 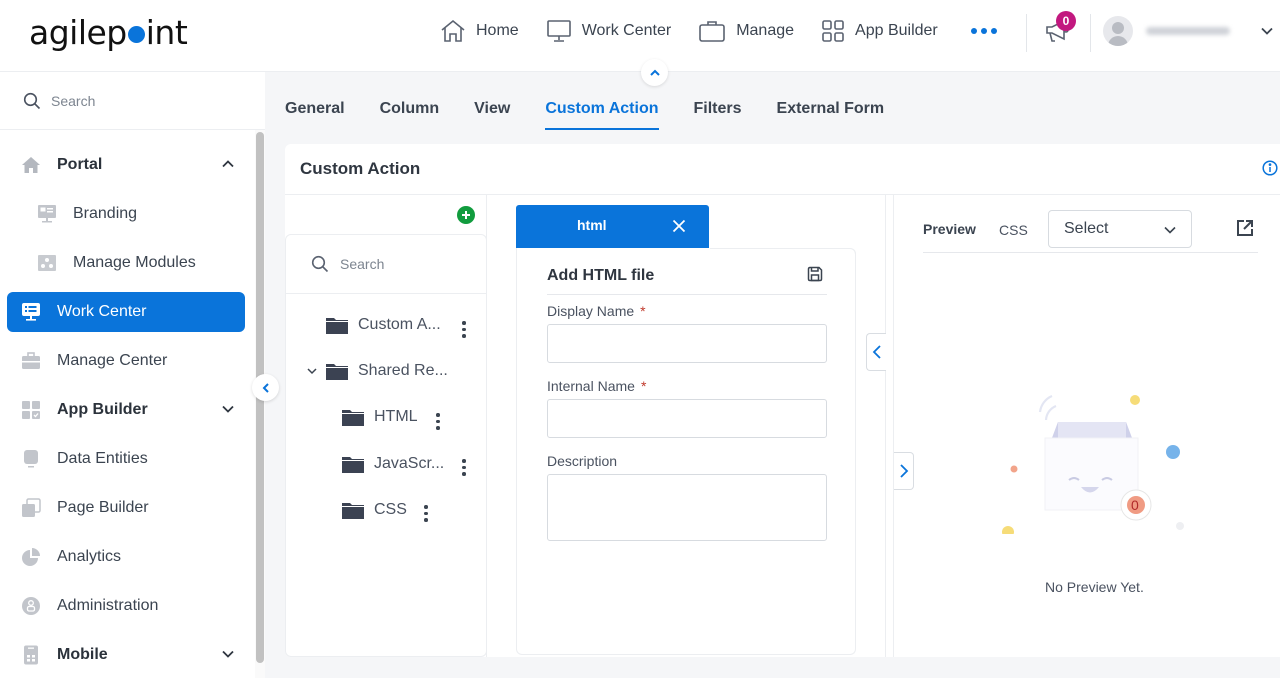 What do you see at coordinates (390, 509) in the screenshot?
I see `tree-node-label: CSS` at bounding box center [390, 509].